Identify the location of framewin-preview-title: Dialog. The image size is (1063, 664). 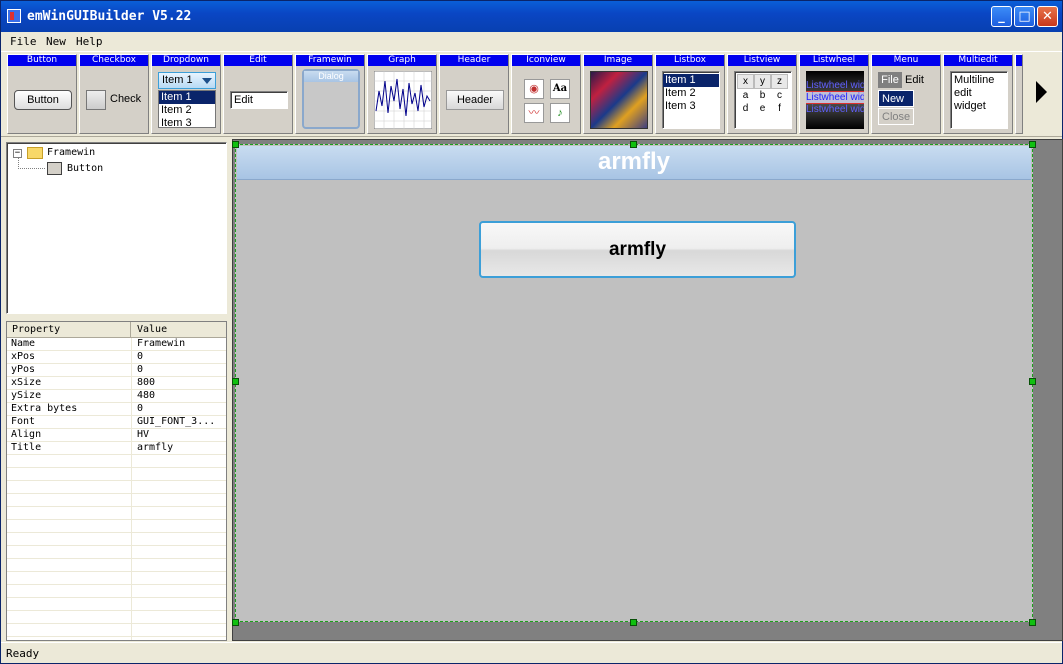
(331, 76).